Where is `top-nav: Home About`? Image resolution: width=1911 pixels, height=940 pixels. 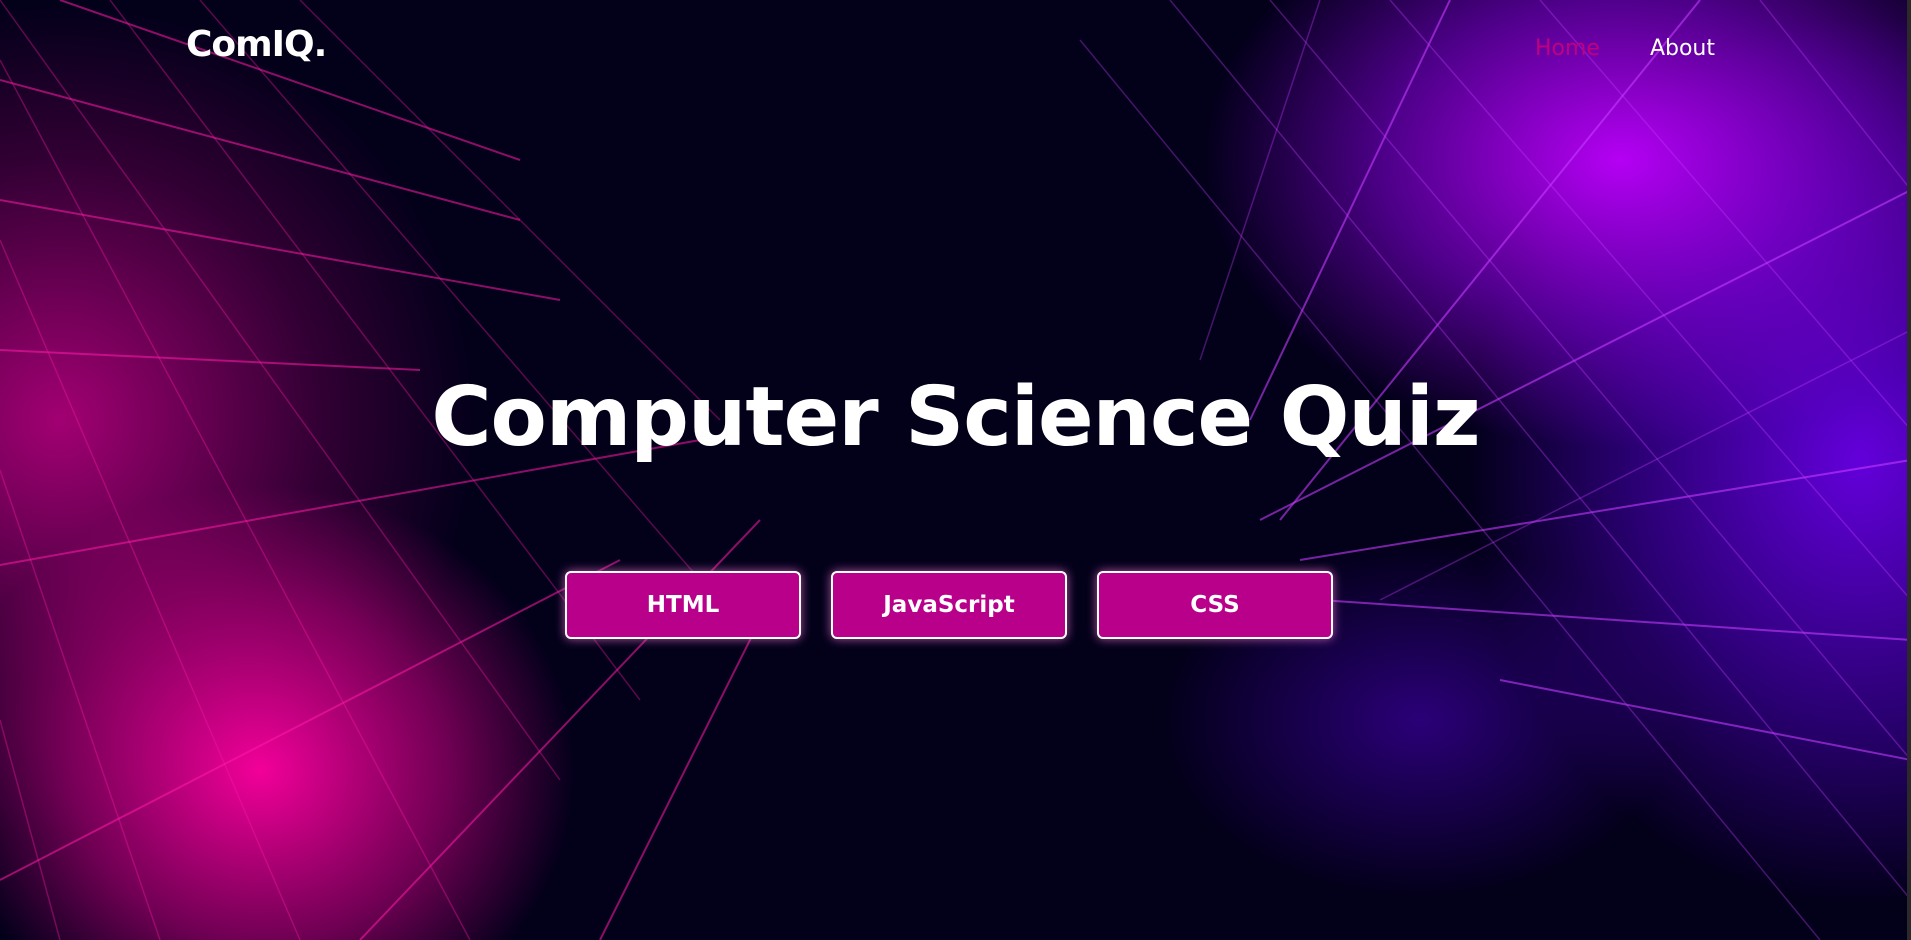
top-nav: Home About is located at coordinates (1625, 48).